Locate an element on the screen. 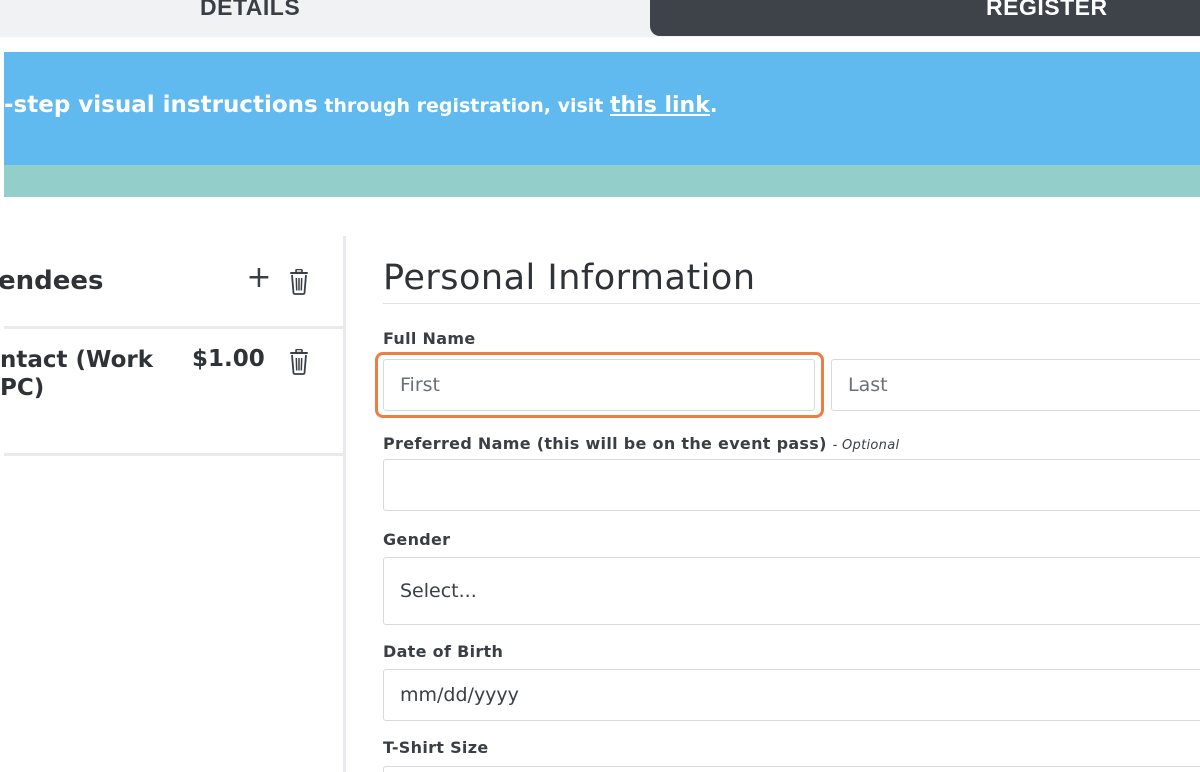 Image resolution: width=1200 pixels, height=772 pixels. attendees-header: endees + is located at coordinates (173, 282).